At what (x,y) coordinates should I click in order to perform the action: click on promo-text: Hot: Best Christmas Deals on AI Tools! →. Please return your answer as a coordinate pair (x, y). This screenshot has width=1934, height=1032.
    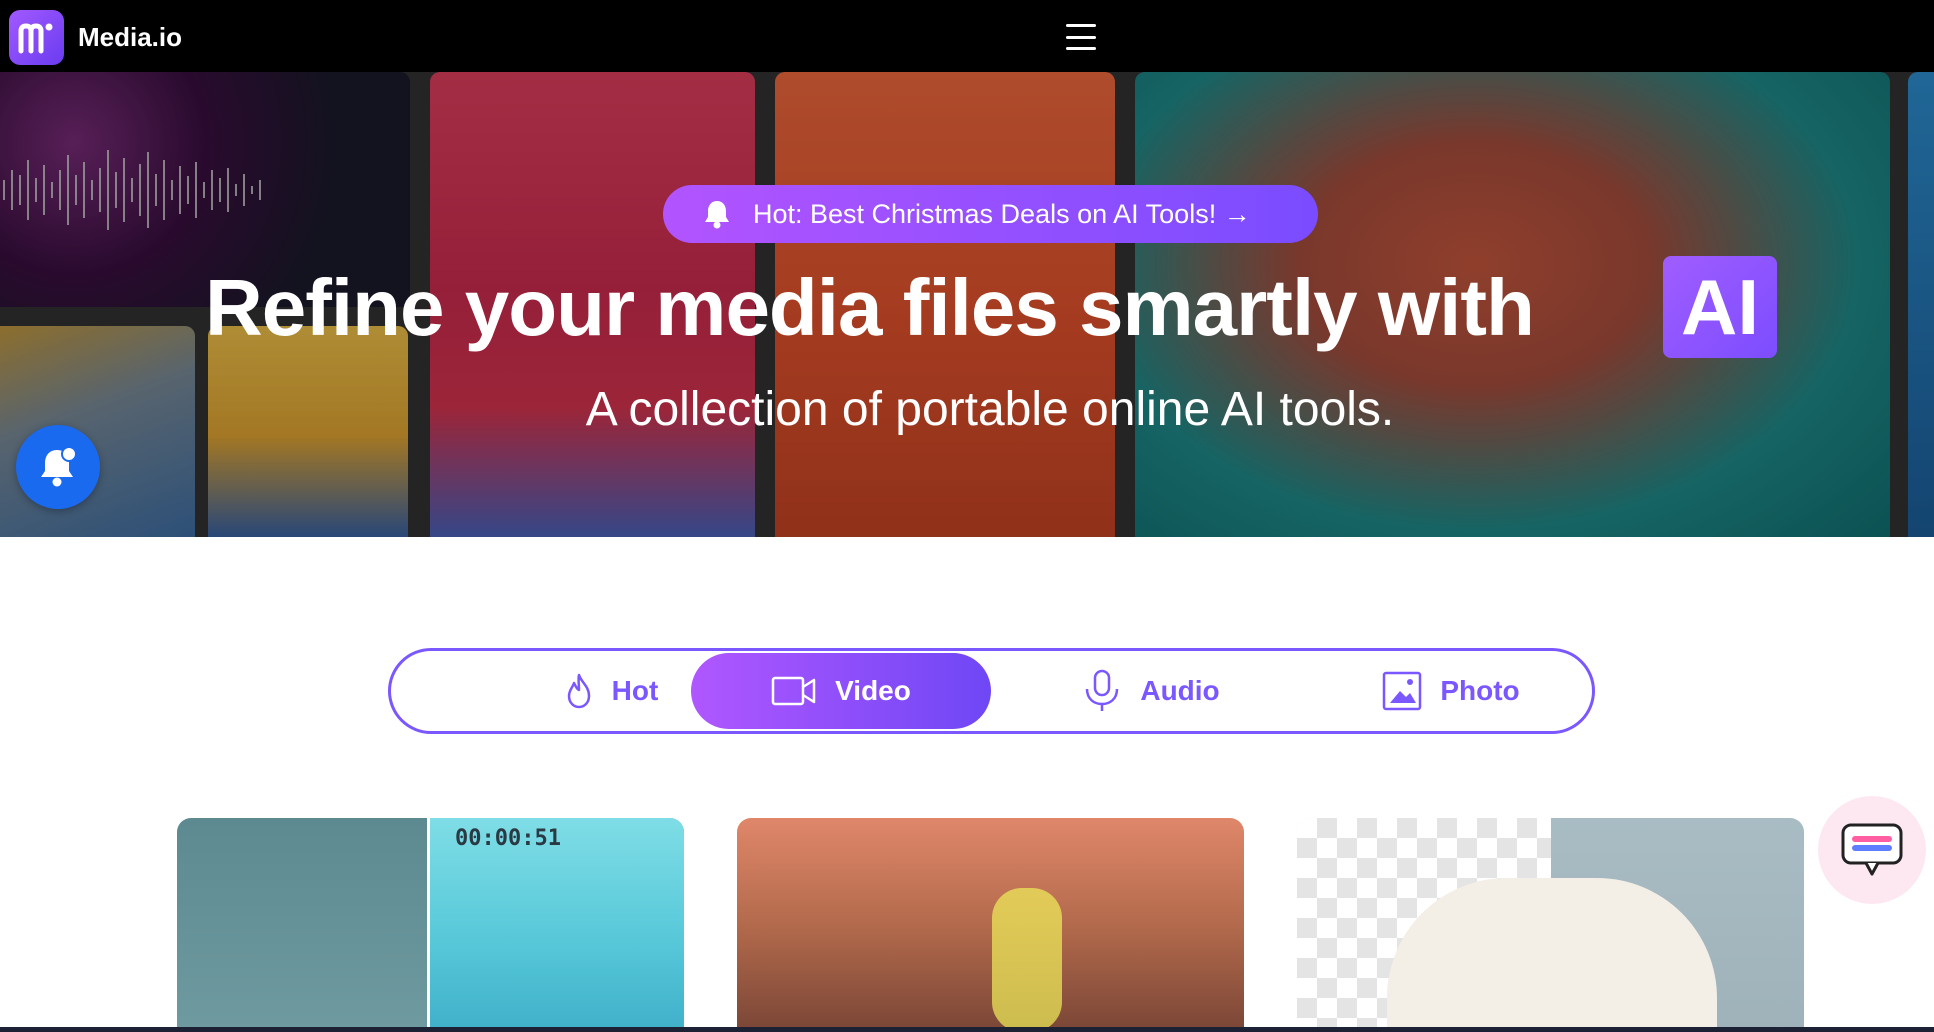
    Looking at the image, I should click on (1002, 213).